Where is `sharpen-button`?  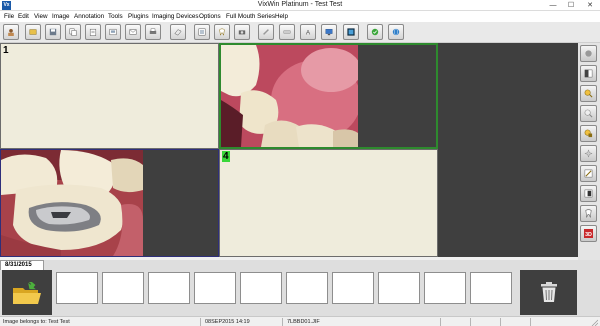
sharpen-button is located at coordinates (588, 153).